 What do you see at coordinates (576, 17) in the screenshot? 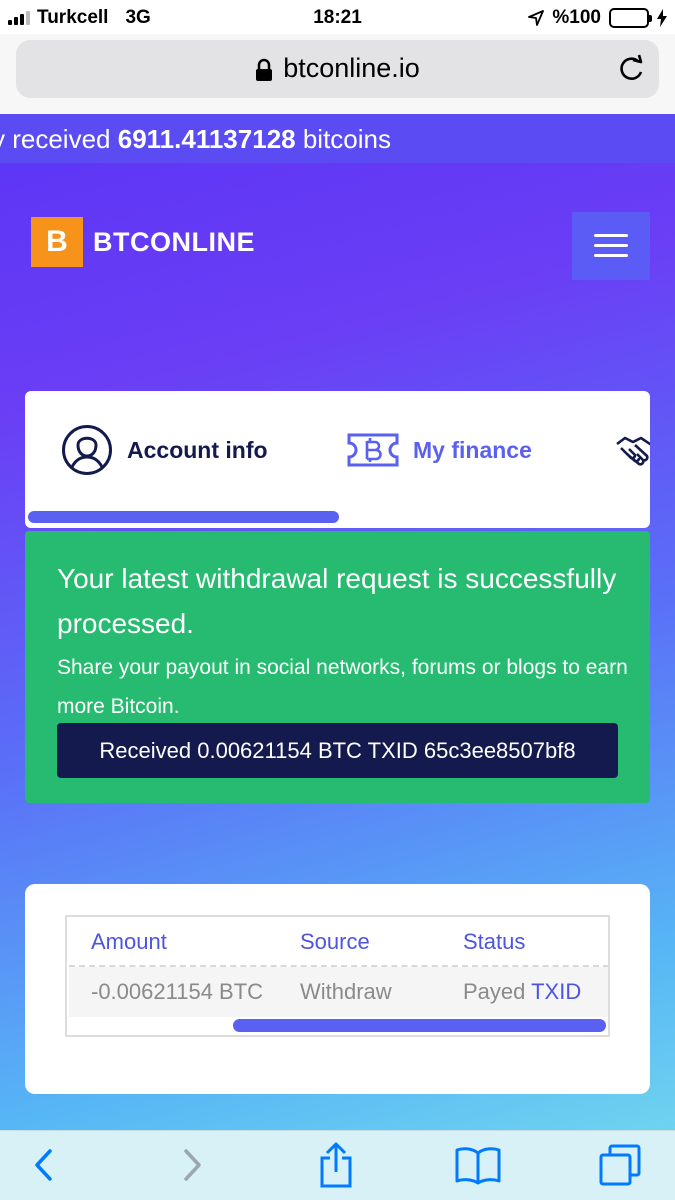
I see `battery-percent: %100` at bounding box center [576, 17].